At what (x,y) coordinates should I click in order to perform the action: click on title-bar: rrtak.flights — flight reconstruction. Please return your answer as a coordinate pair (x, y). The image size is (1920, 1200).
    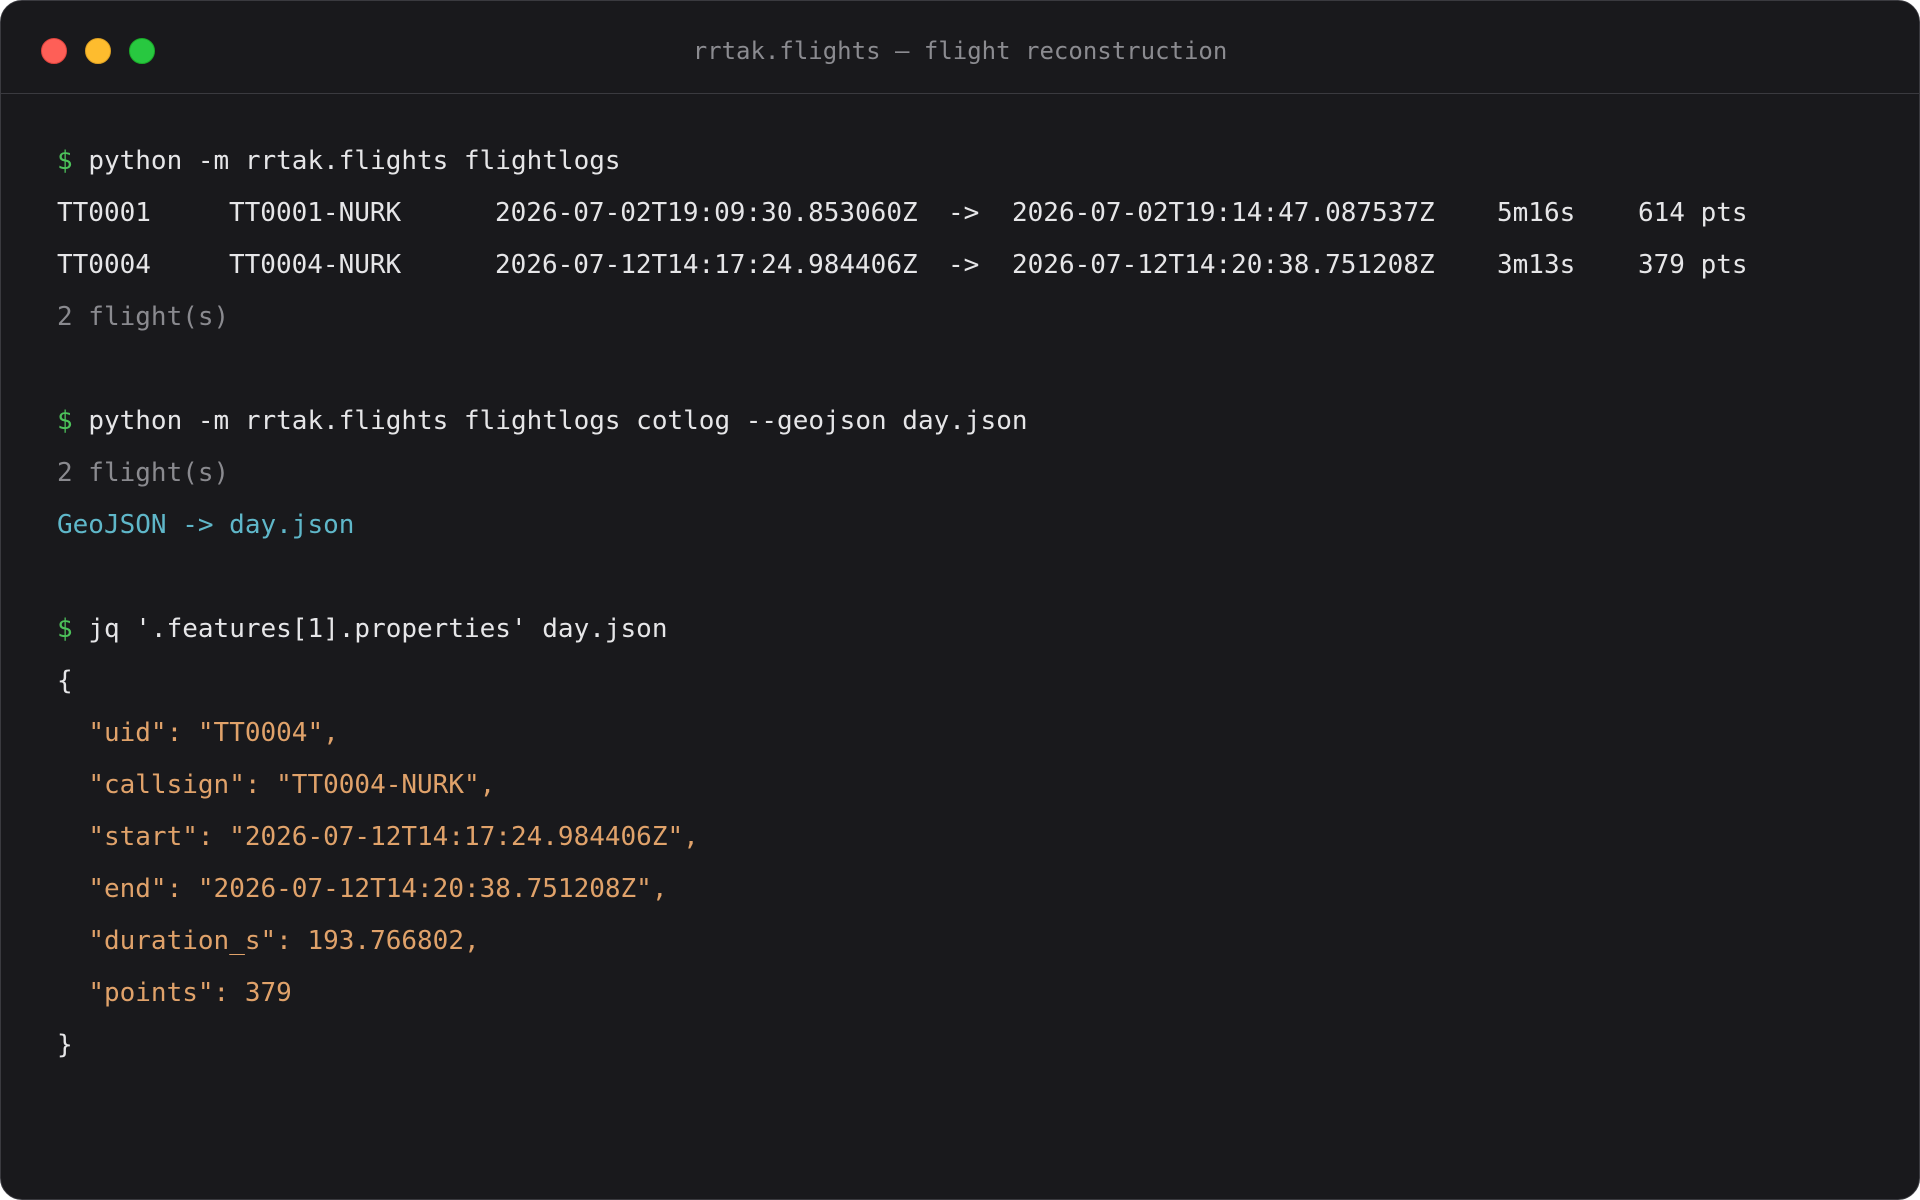
    Looking at the image, I should click on (960, 47).